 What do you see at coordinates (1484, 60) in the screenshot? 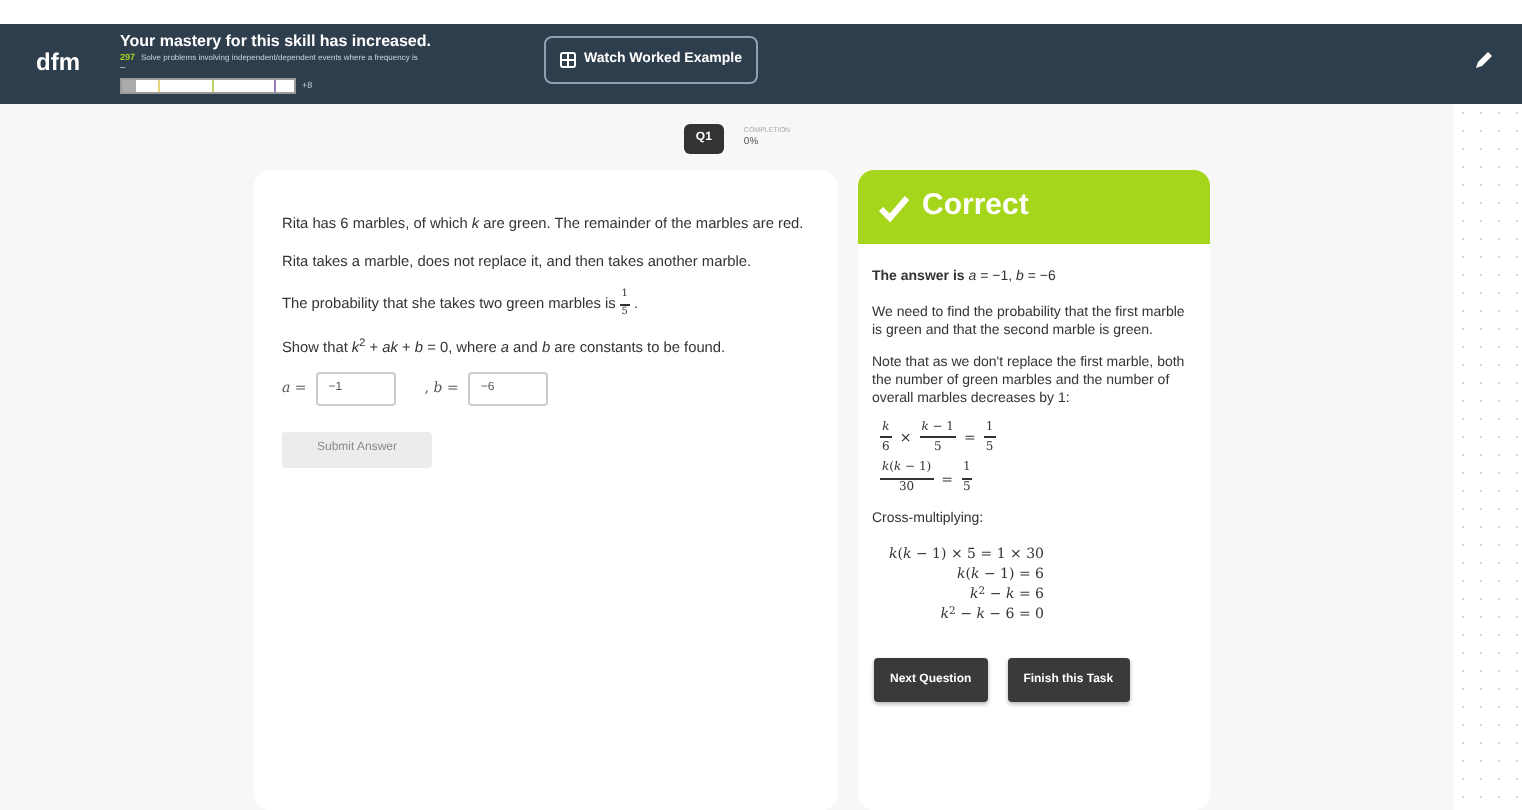
I see `pen-icon` at bounding box center [1484, 60].